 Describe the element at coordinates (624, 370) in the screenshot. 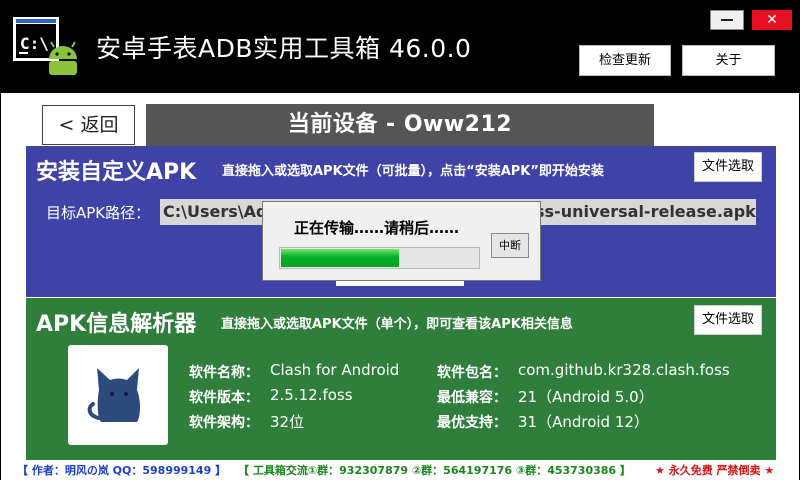

I see `package-name-value: com.github.kr328.clash.foss` at that location.